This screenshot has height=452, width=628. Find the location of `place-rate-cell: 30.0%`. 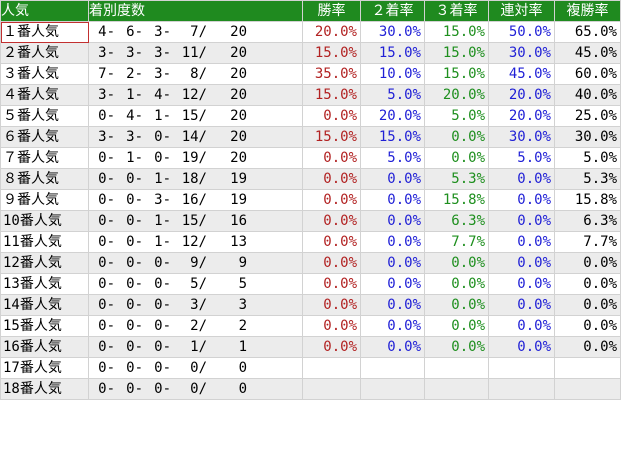

place-rate-cell: 30.0% is located at coordinates (587, 137).